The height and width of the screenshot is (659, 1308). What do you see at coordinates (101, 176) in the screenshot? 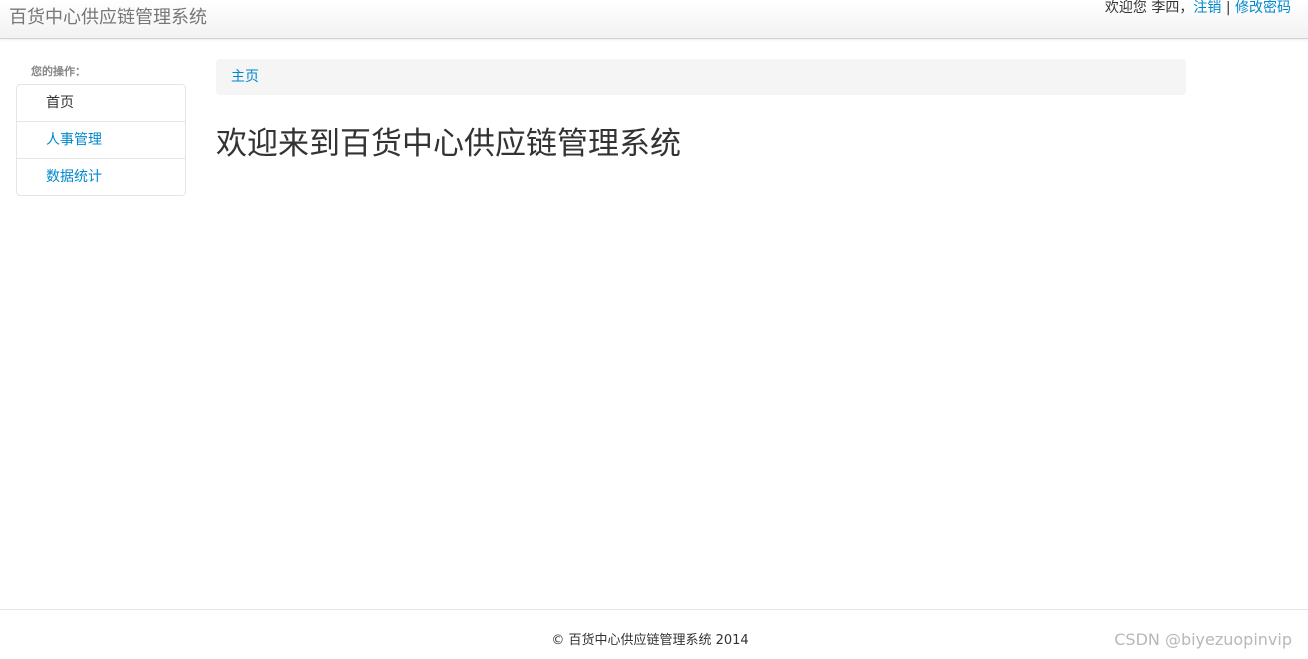
I see `sidebar-item-statistics: 数据统计` at bounding box center [101, 176].